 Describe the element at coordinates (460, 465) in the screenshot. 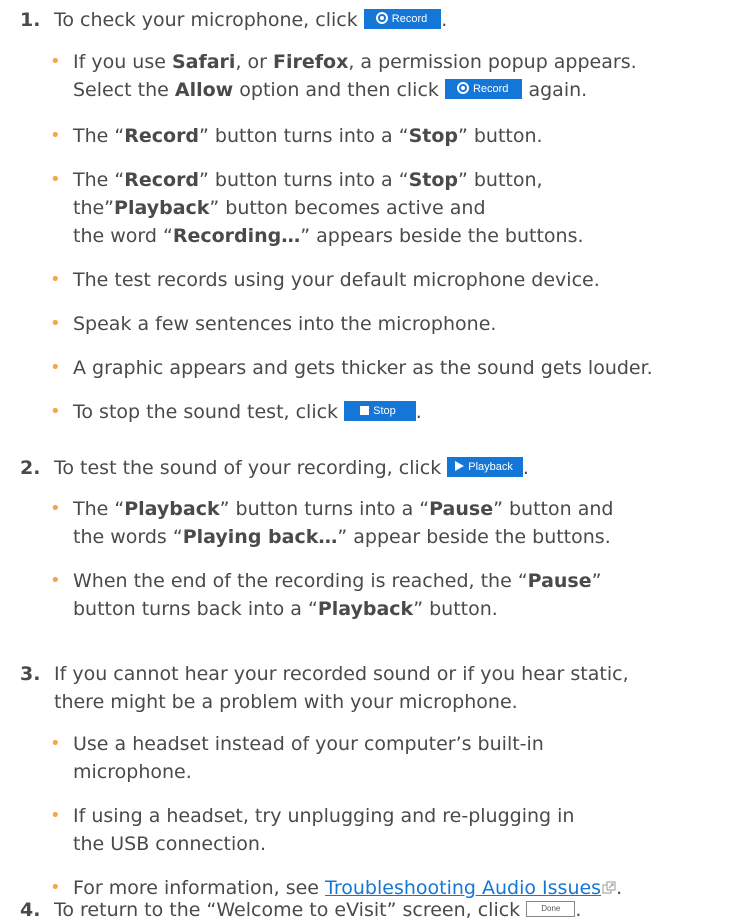

I see `play-icon` at that location.